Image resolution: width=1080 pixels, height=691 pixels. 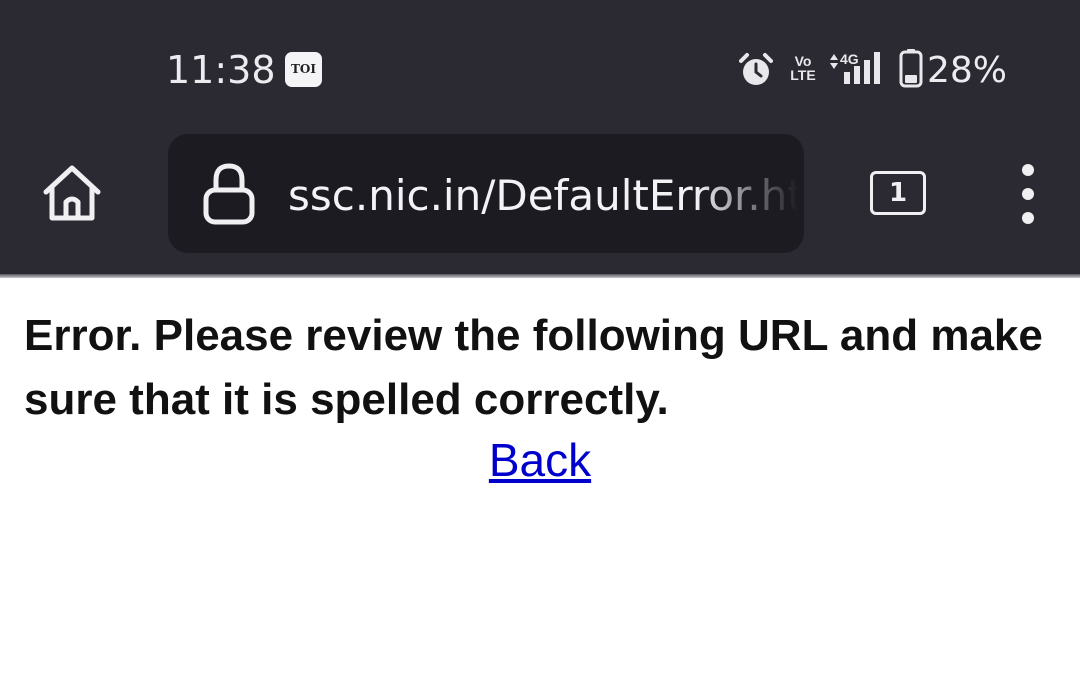 I want to click on status-time: 11:38, so click(x=221, y=70).